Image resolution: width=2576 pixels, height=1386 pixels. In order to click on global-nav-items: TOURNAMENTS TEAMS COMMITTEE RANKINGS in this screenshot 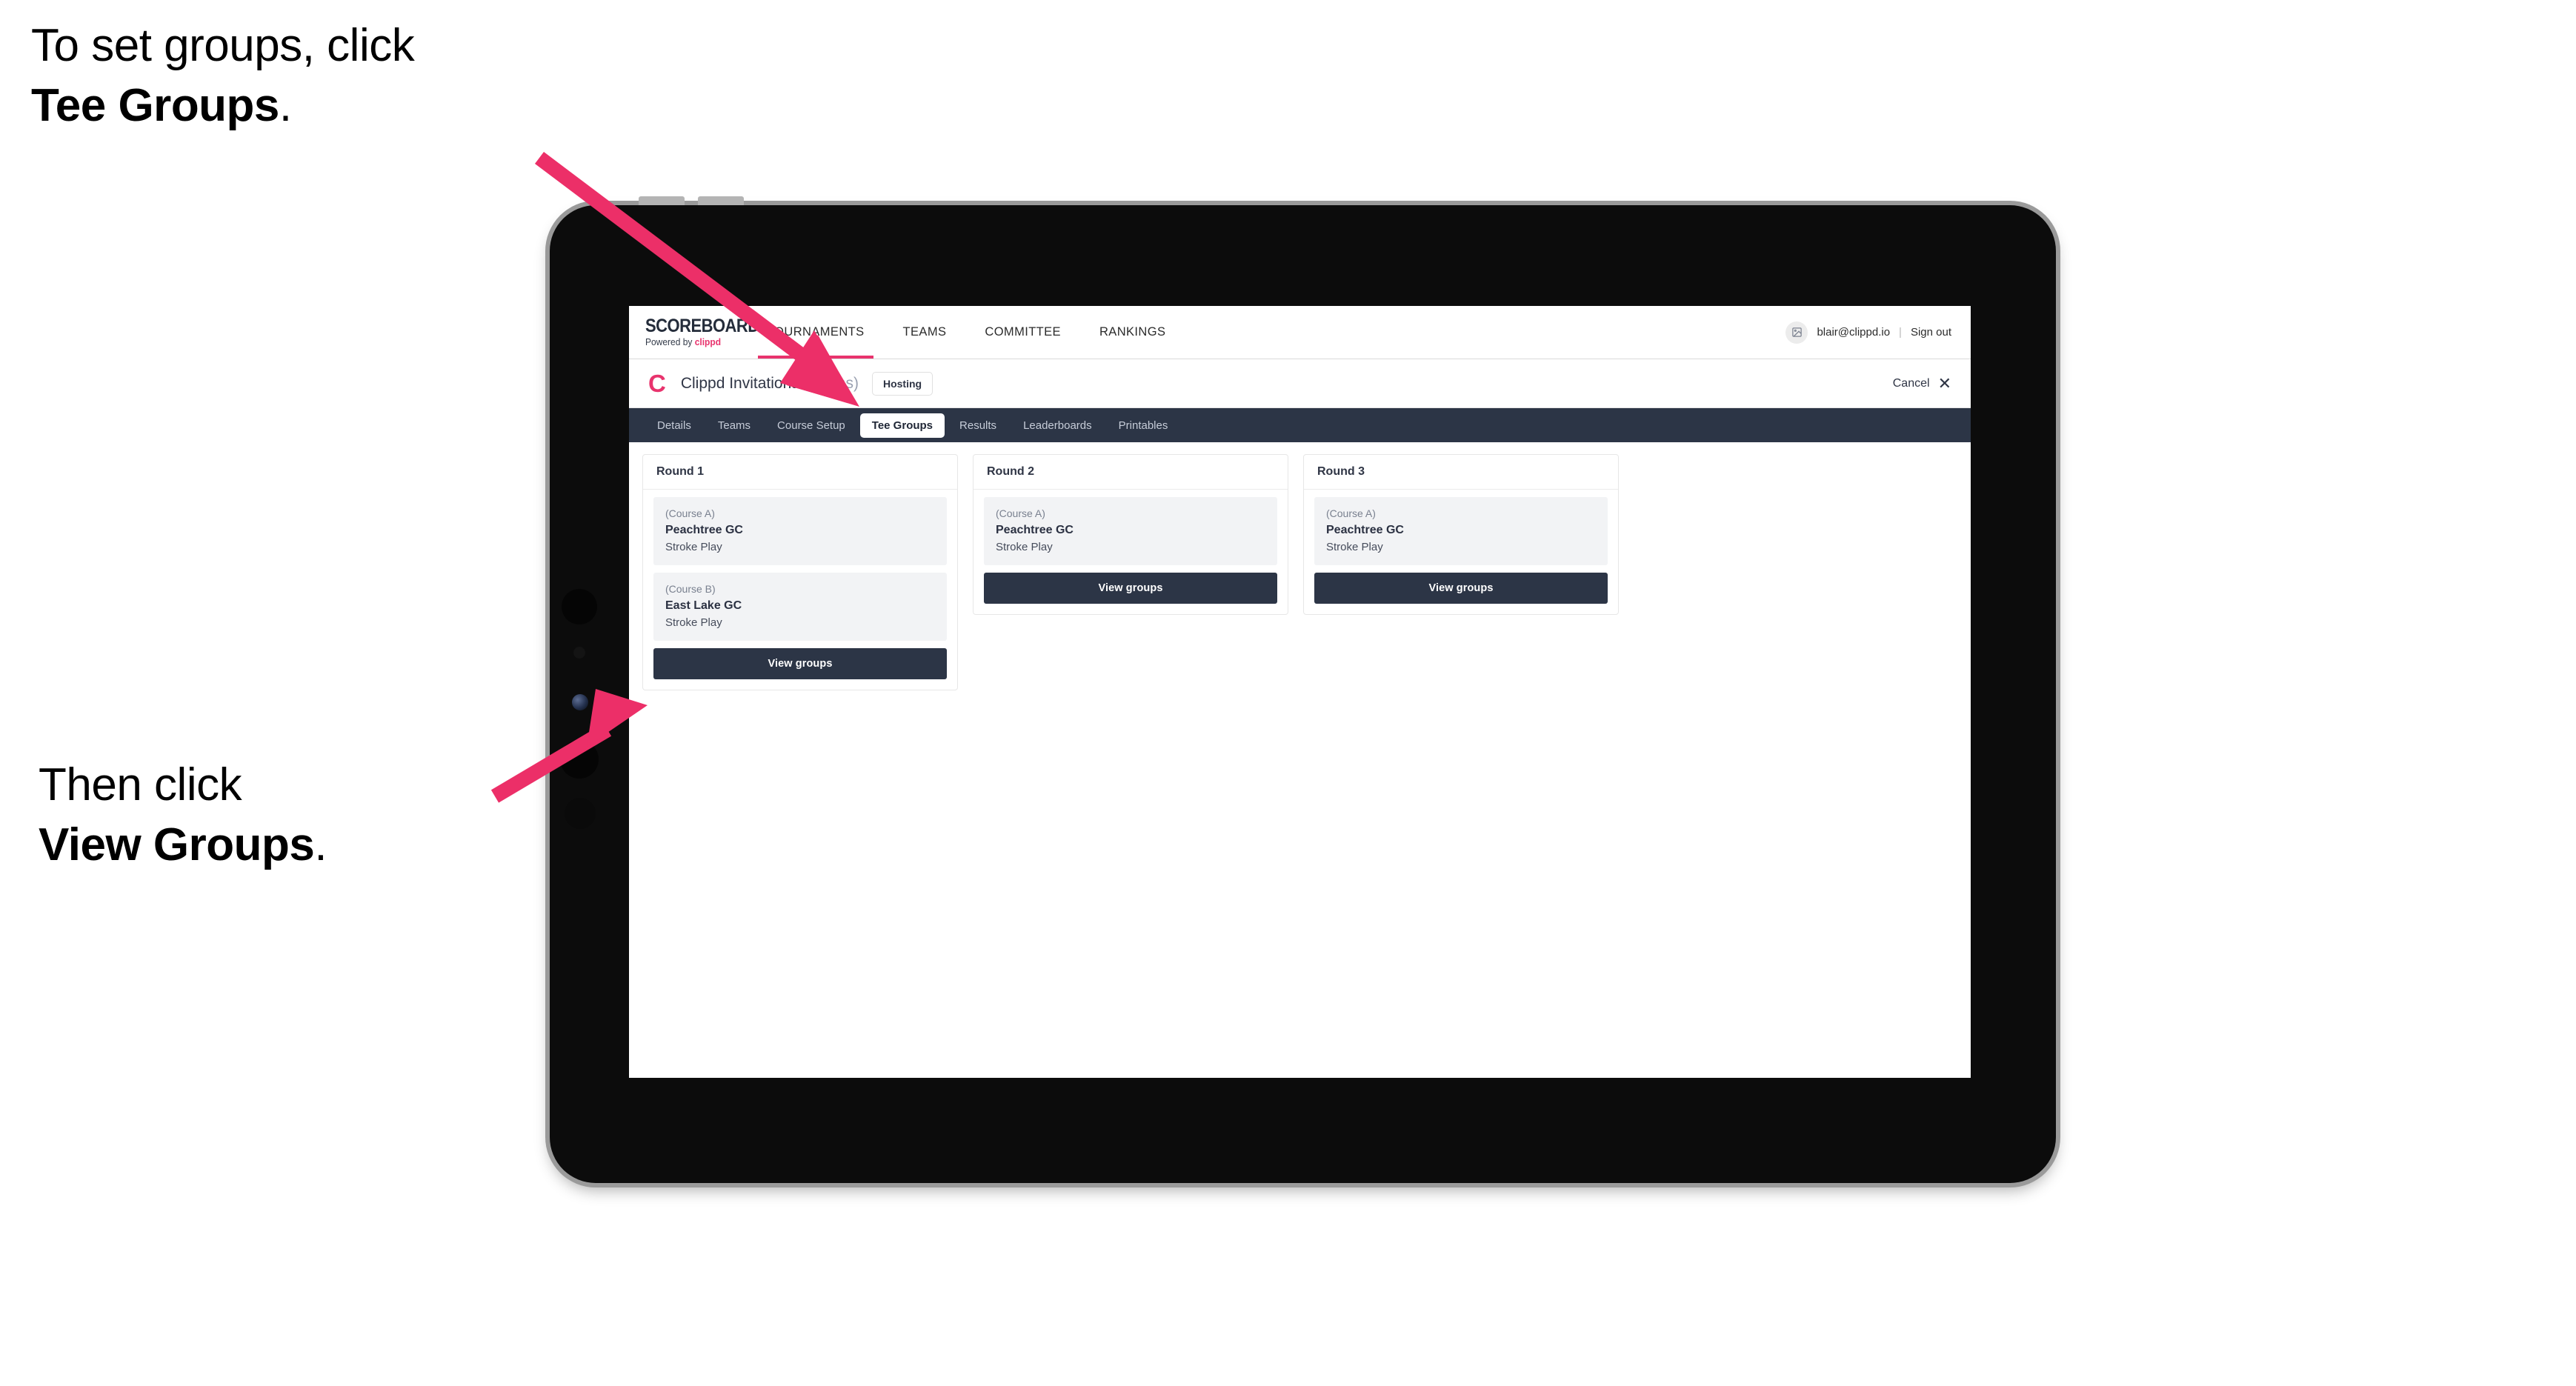, I will do `click(966, 332)`.